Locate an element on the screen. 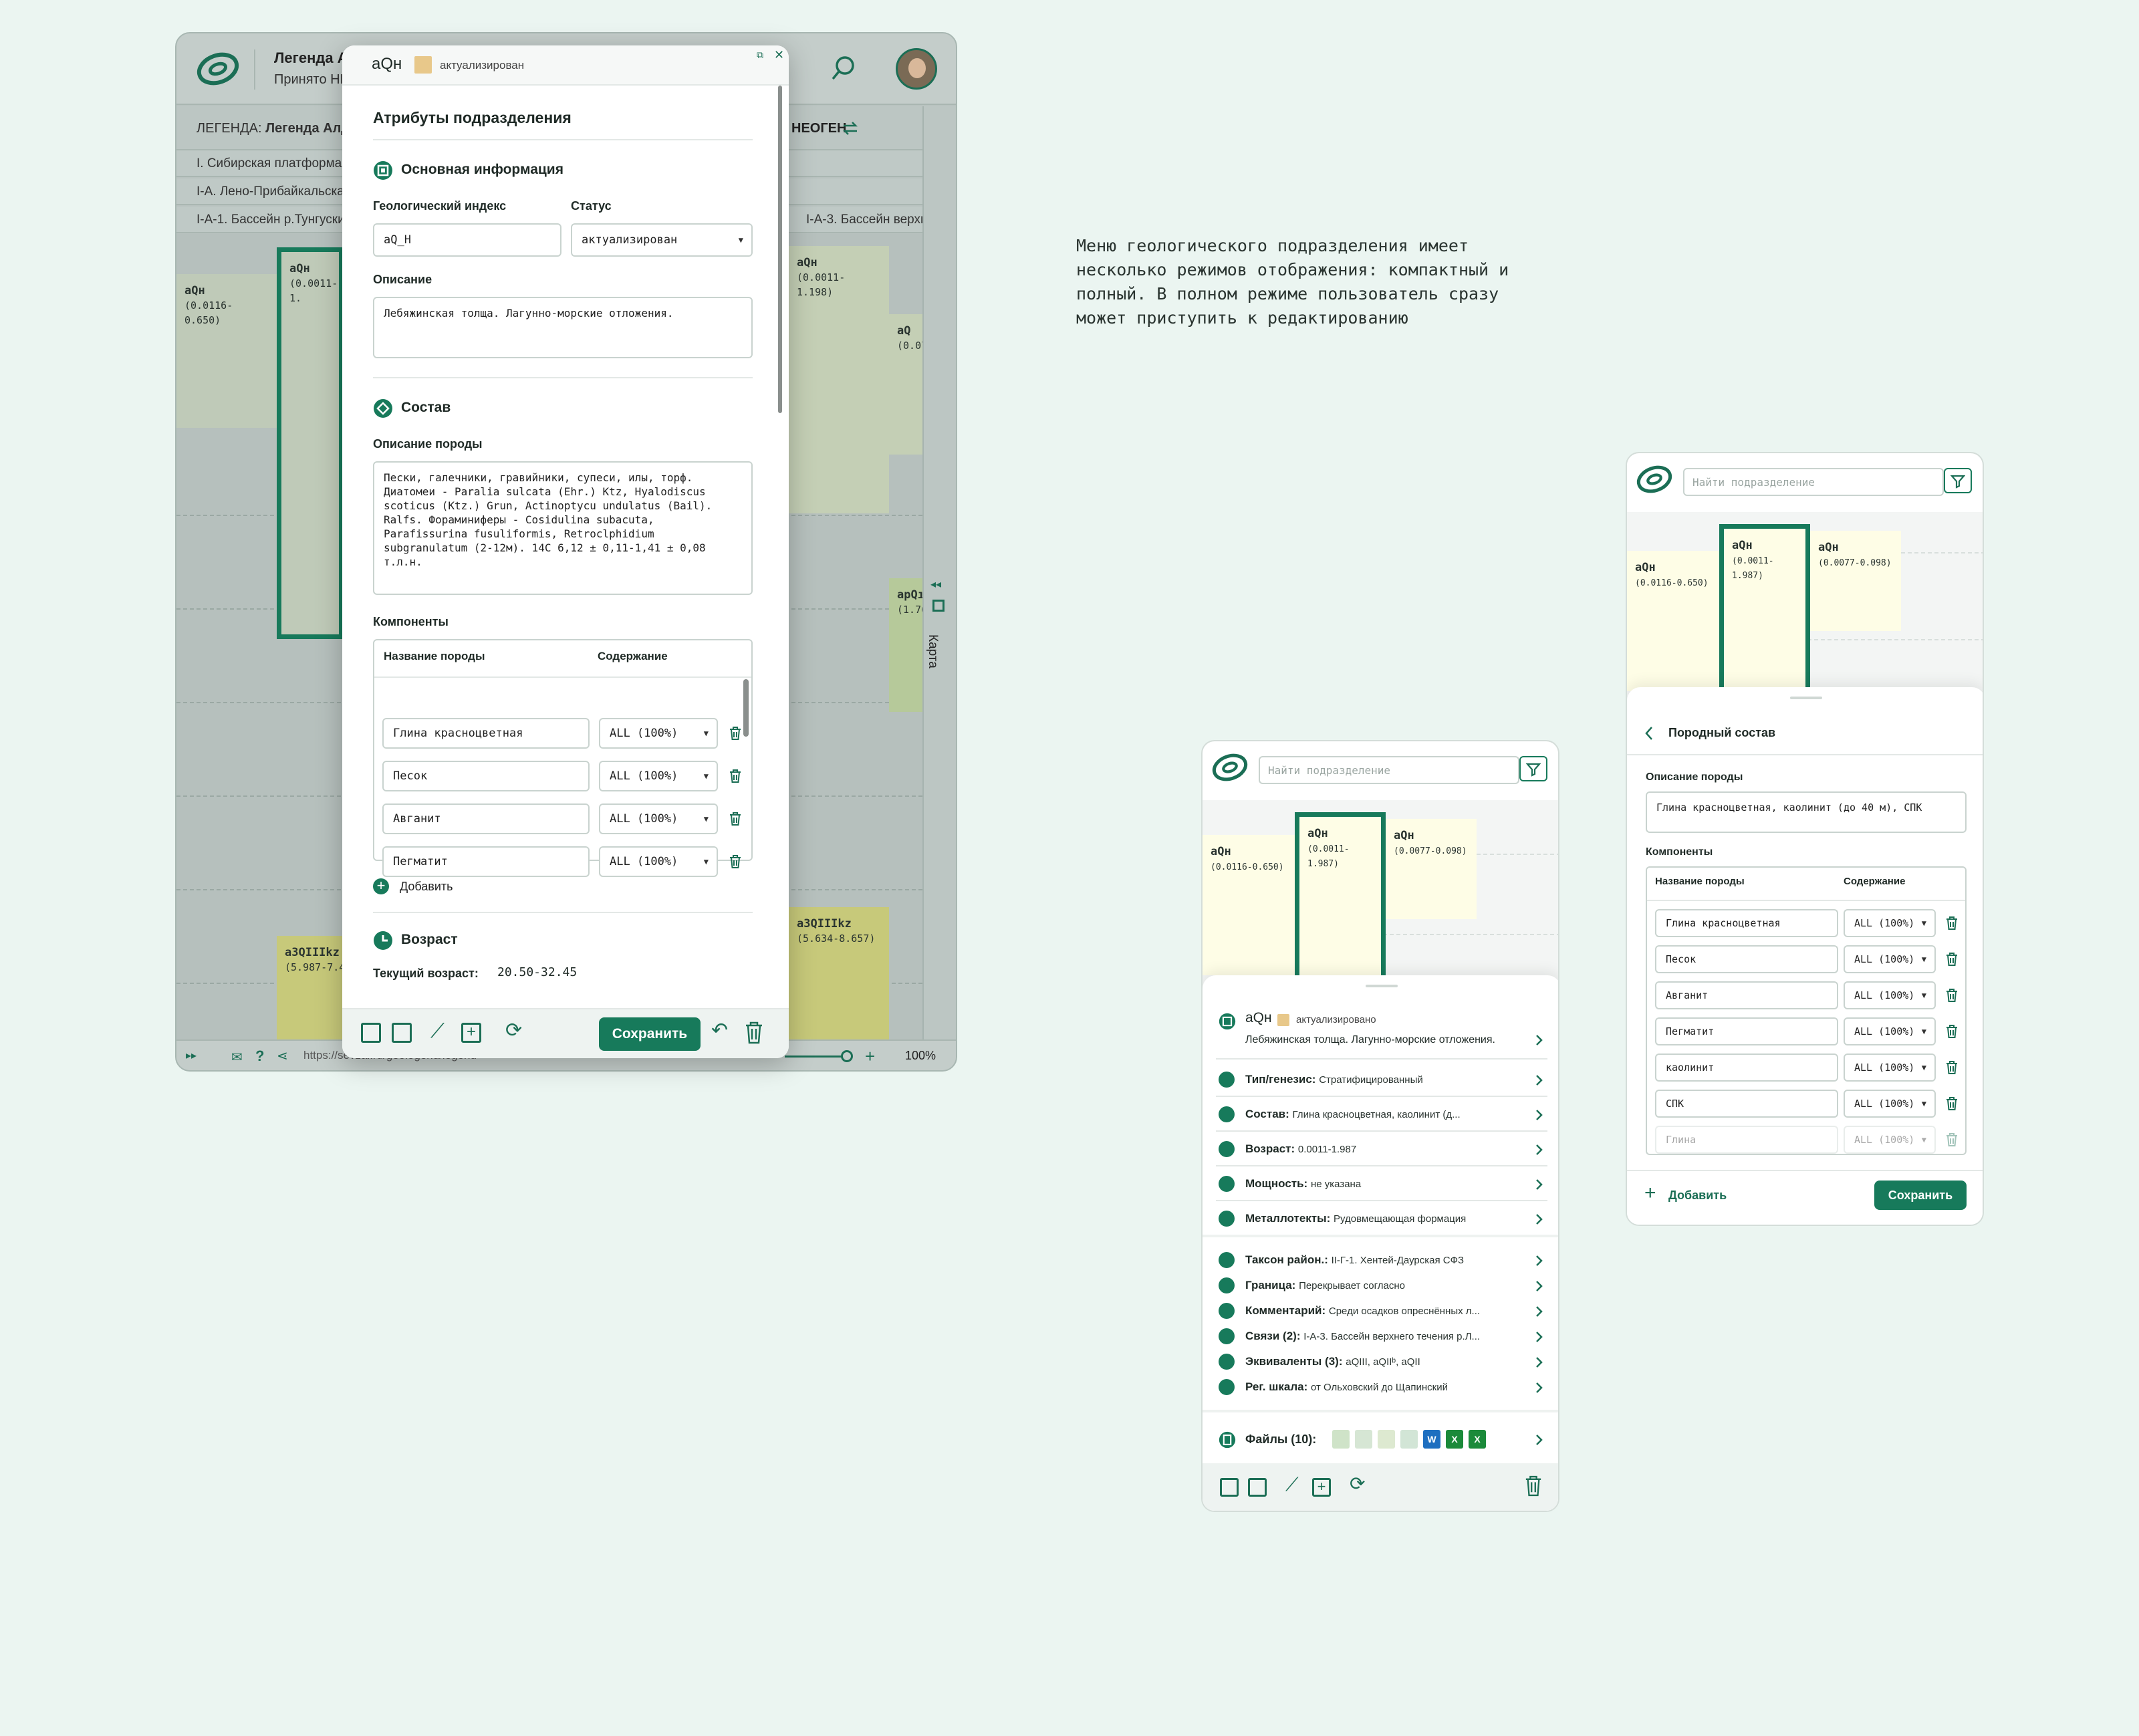 The image size is (2139, 1736). status-select: актуализирован ▼ is located at coordinates (662, 240).